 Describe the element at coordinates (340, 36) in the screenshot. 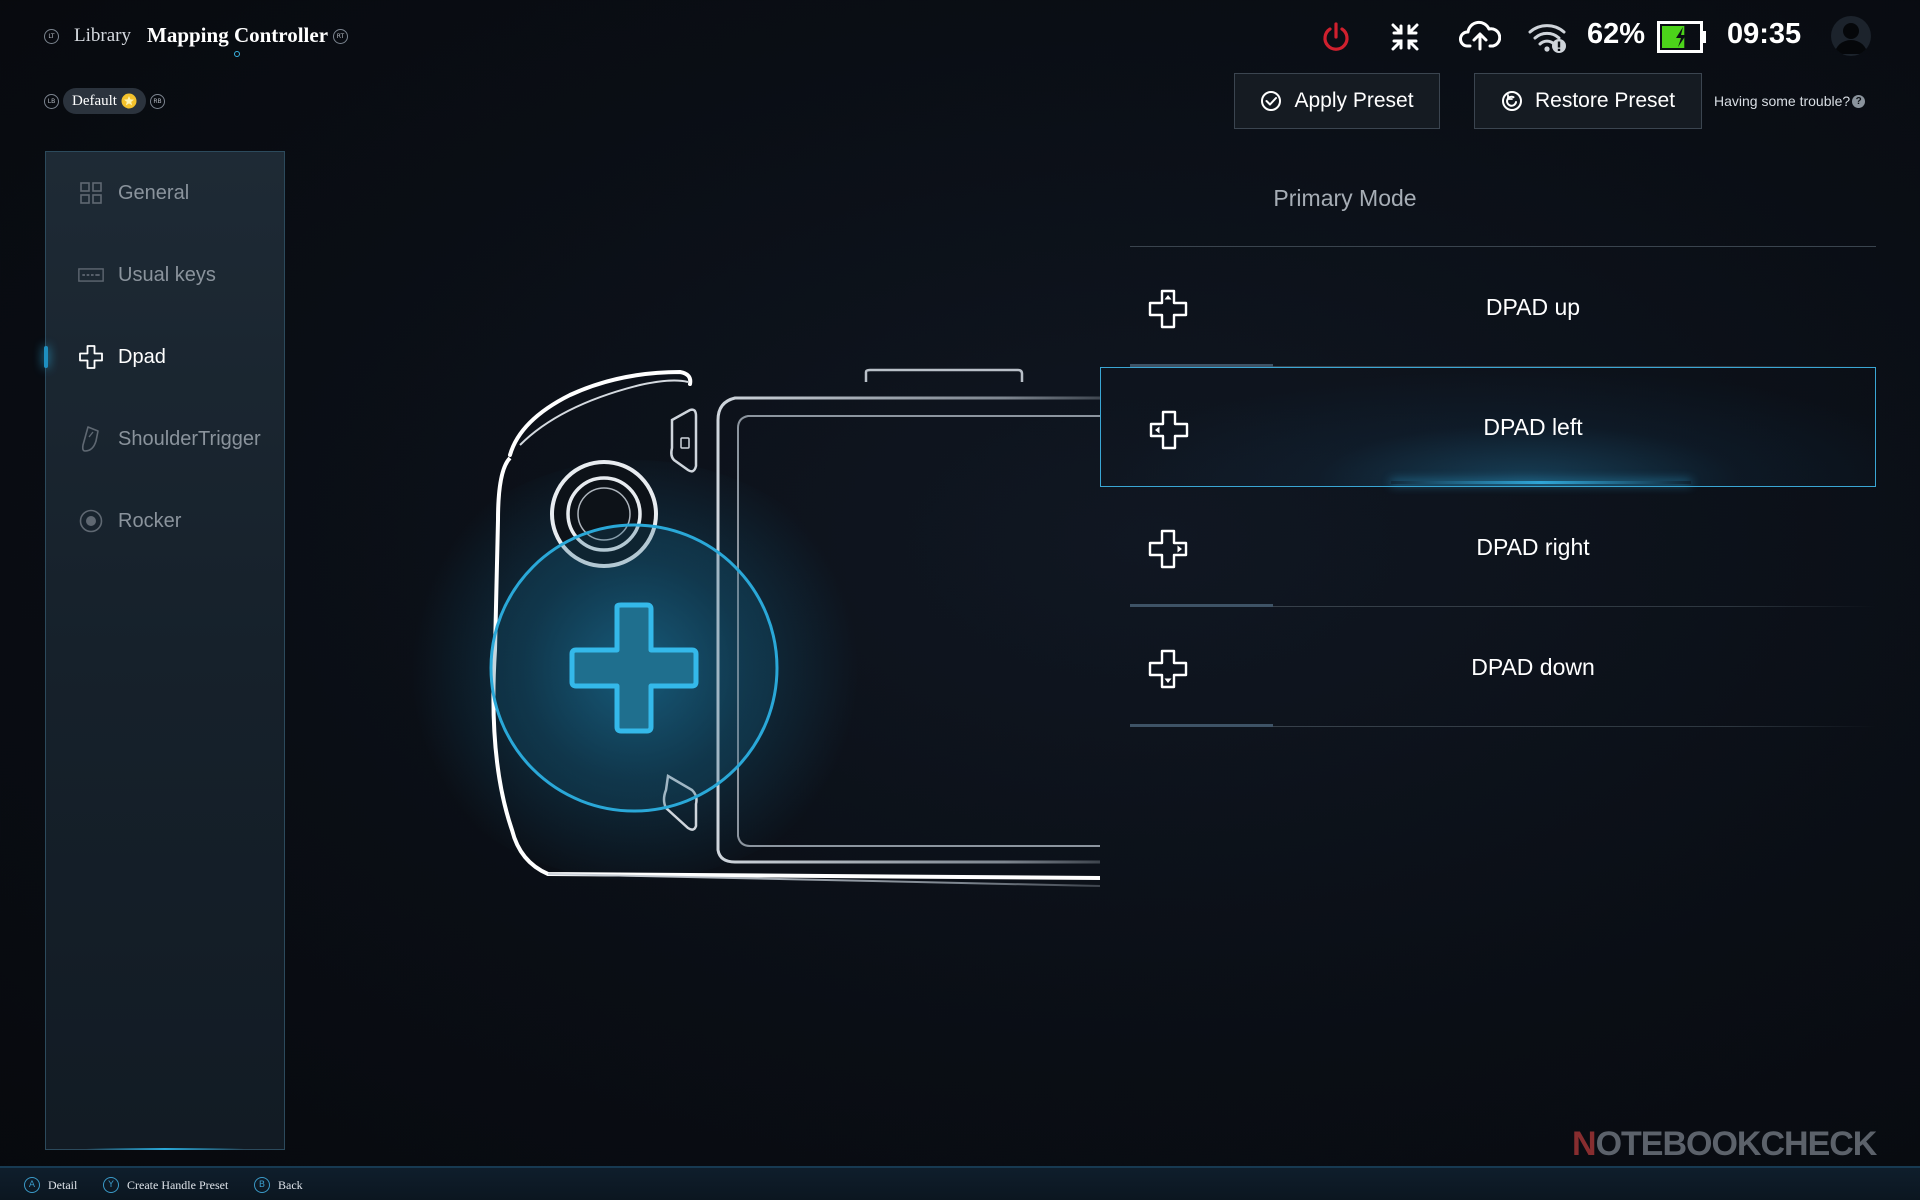

I see `rt-button-hint: RT` at that location.